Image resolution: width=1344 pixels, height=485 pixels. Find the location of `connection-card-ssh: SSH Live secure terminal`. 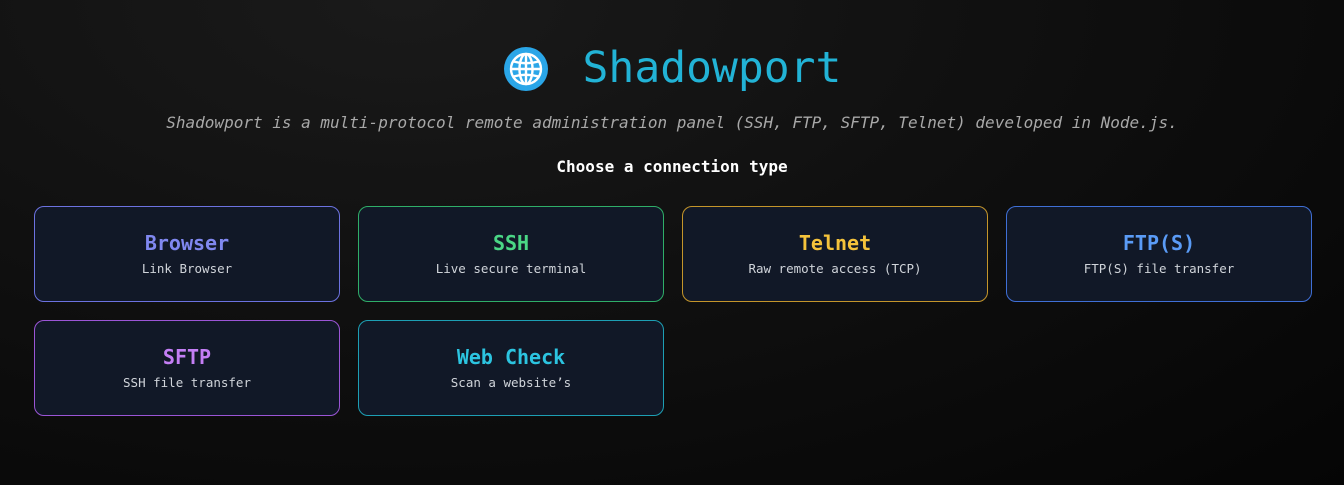

connection-card-ssh: SSH Live secure terminal is located at coordinates (511, 254).